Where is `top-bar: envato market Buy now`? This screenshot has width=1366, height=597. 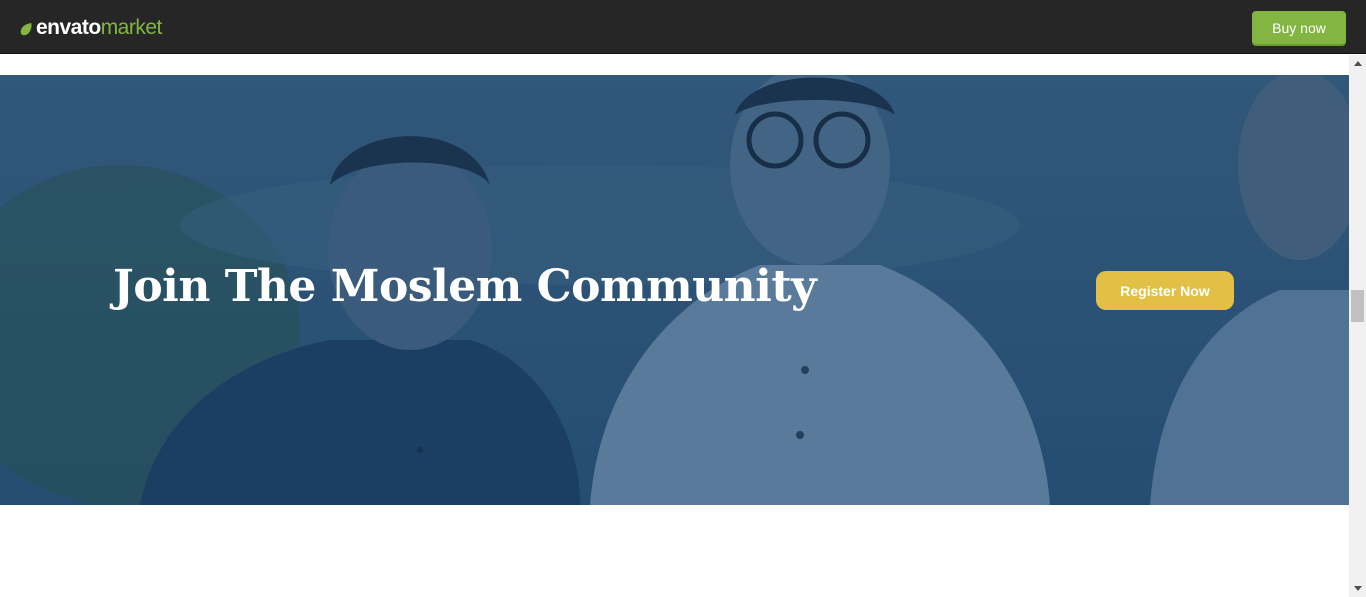 top-bar: envato market Buy now is located at coordinates (683, 27).